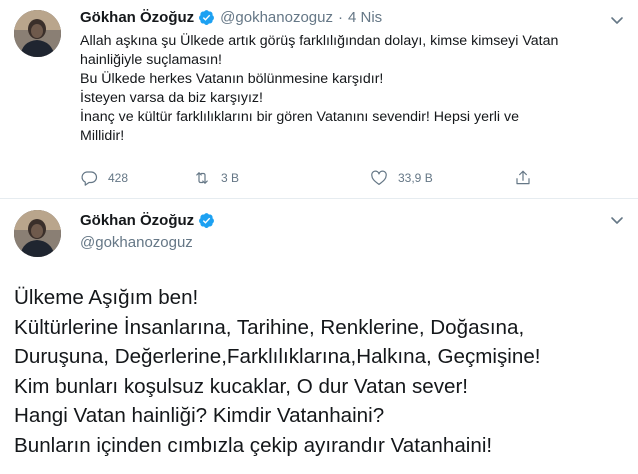 The image size is (638, 474). Describe the element at coordinates (202, 178) in the screenshot. I see `retweet-icon` at that location.